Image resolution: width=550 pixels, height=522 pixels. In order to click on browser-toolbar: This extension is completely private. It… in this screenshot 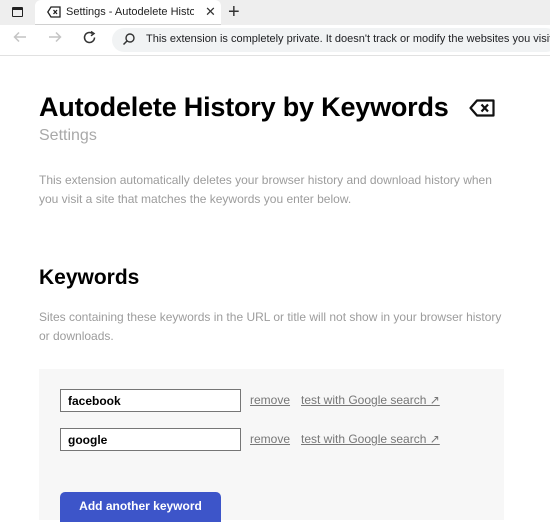, I will do `click(275, 40)`.